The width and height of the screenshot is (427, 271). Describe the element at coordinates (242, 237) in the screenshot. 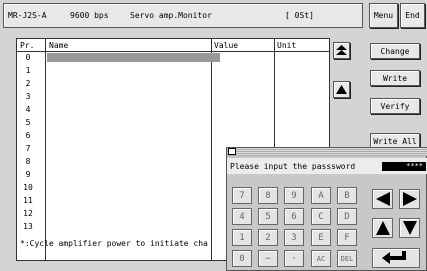

I see `key-1: 1` at that location.